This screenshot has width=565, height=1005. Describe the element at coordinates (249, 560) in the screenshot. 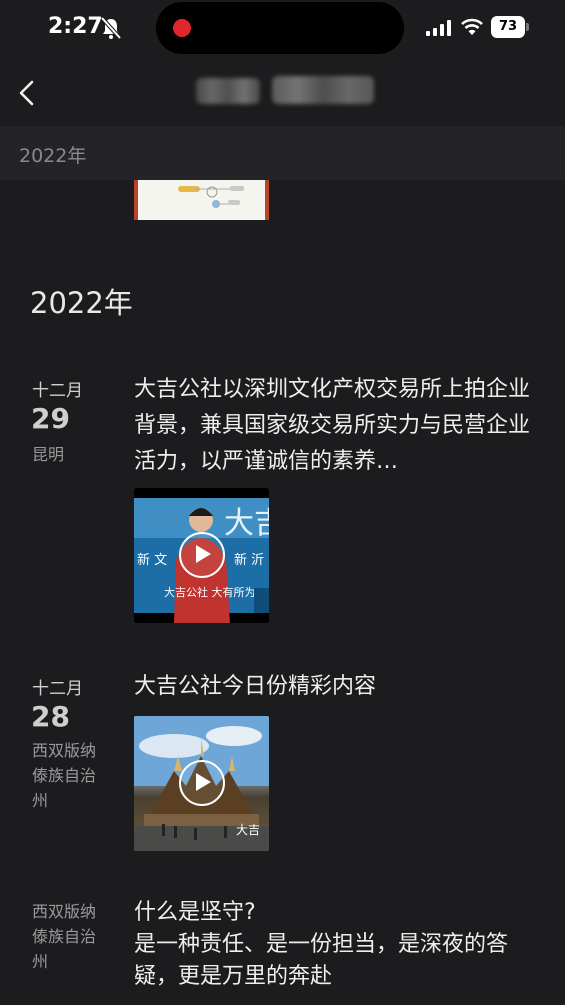

I see `svg-text: 新 沂` at that location.